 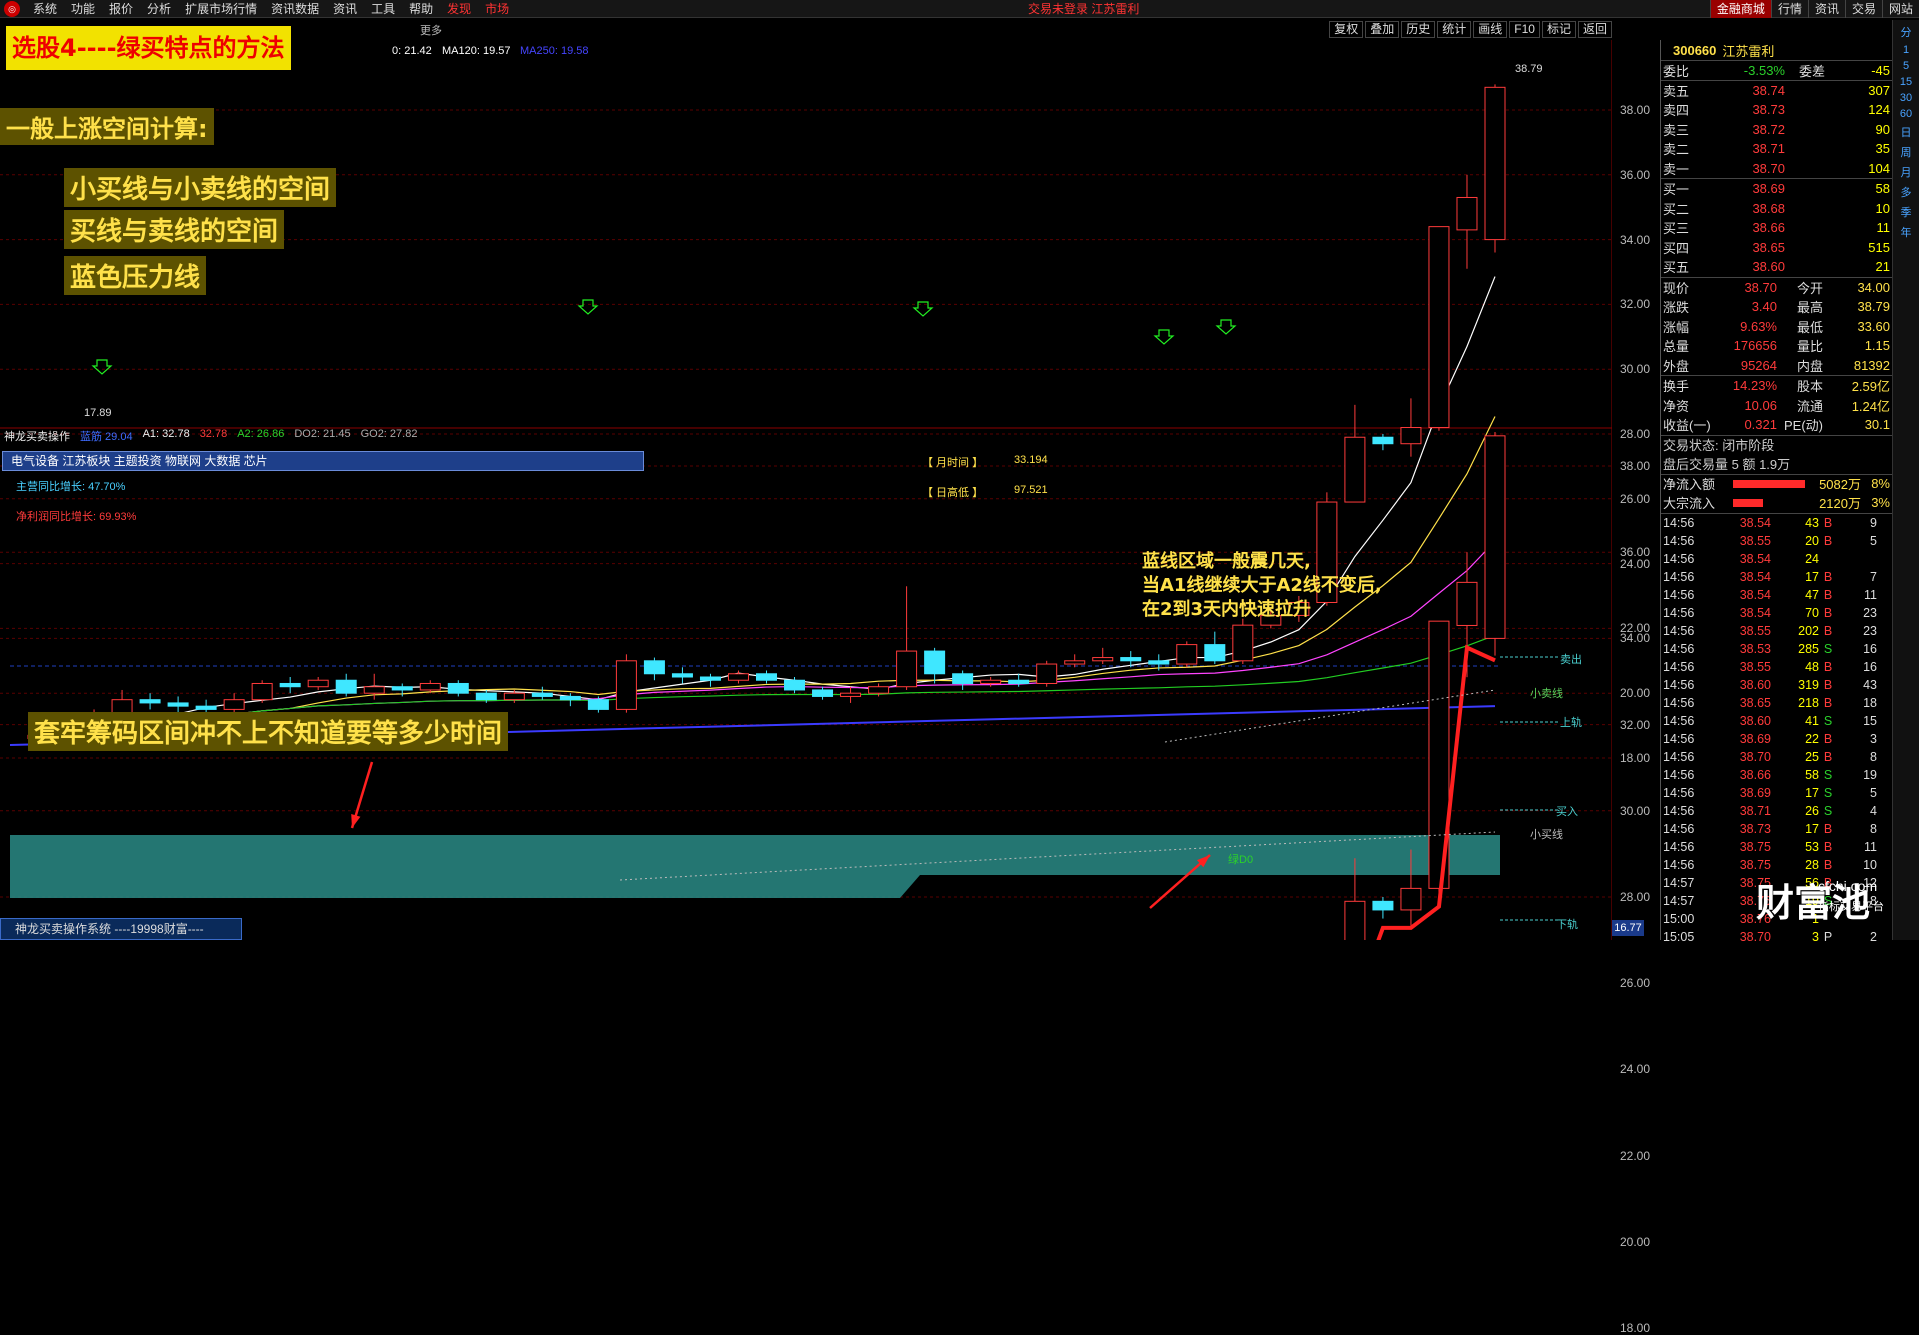 What do you see at coordinates (1809, 288) in the screenshot?
I see `stat-label-2: 今开` at bounding box center [1809, 288].